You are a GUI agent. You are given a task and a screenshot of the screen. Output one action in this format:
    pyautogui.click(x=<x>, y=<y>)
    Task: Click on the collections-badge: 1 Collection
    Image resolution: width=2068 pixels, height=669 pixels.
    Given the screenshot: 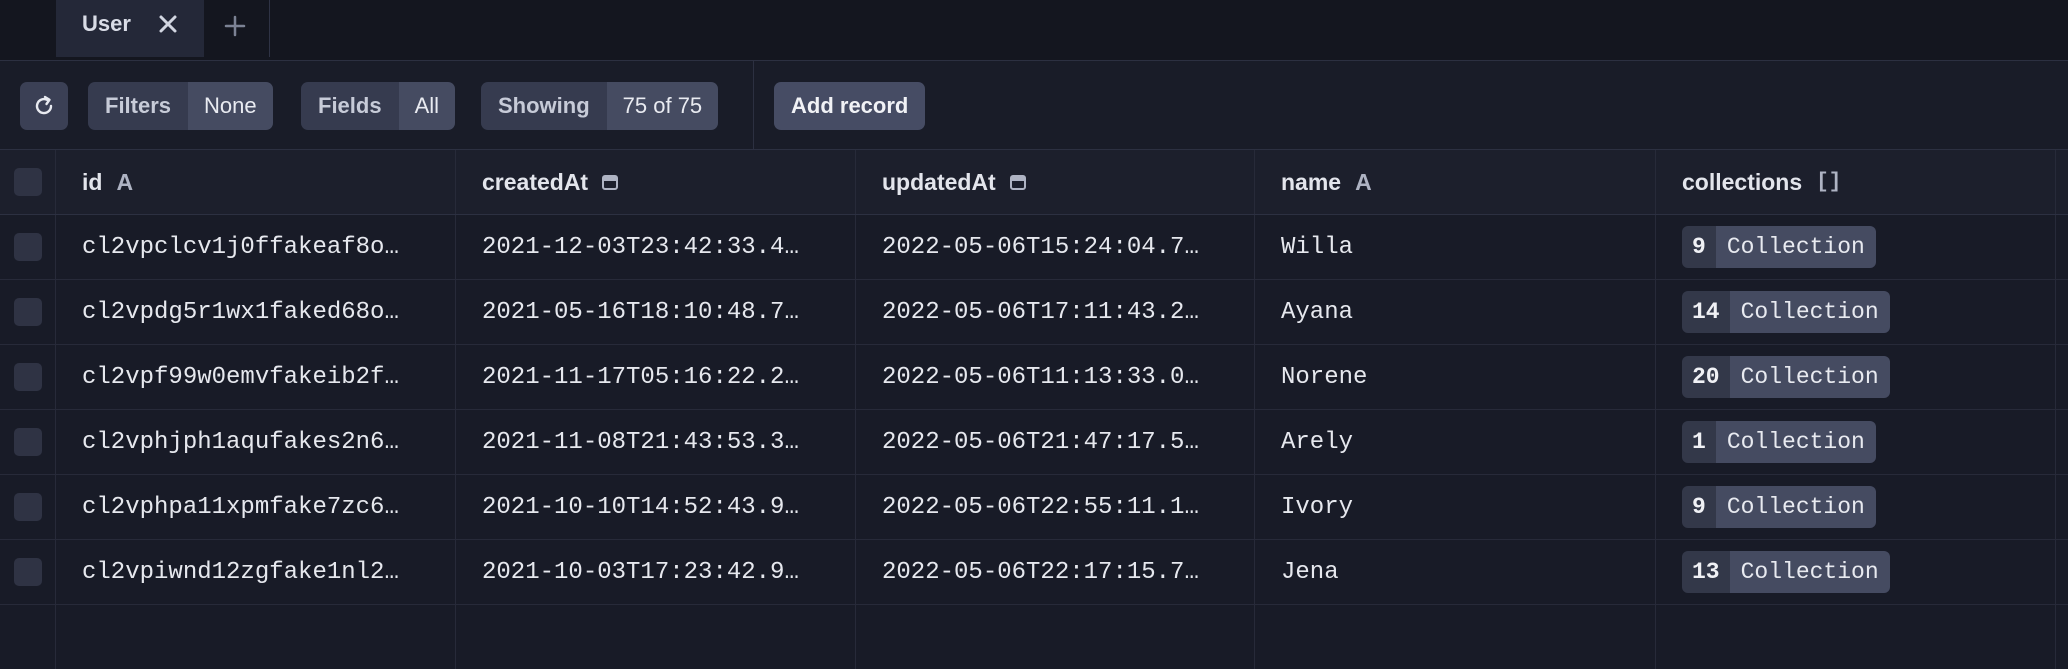 What is the action you would take?
    pyautogui.click(x=1779, y=442)
    